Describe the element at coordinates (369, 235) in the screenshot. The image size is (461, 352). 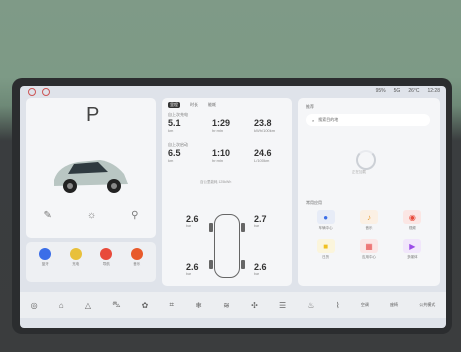
I see `app-grid: ● 车辆中心 ♪ 音乐 ◉ 视频 ■ 日历 ▦ 应用中心 ▶ 多媒体` at that location.